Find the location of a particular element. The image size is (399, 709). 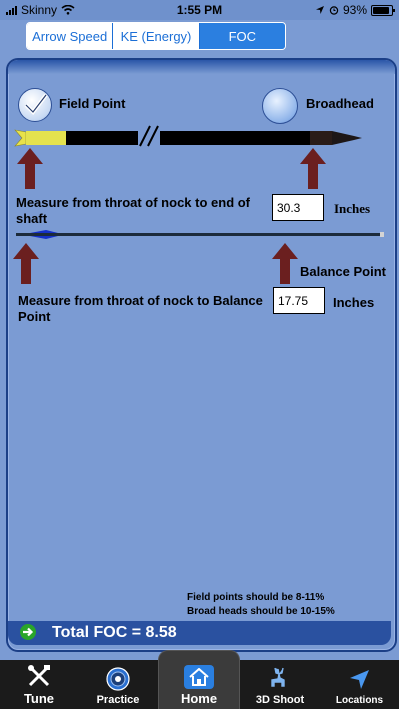

tab-tune-label: Tune is located at coordinates (39, 698).